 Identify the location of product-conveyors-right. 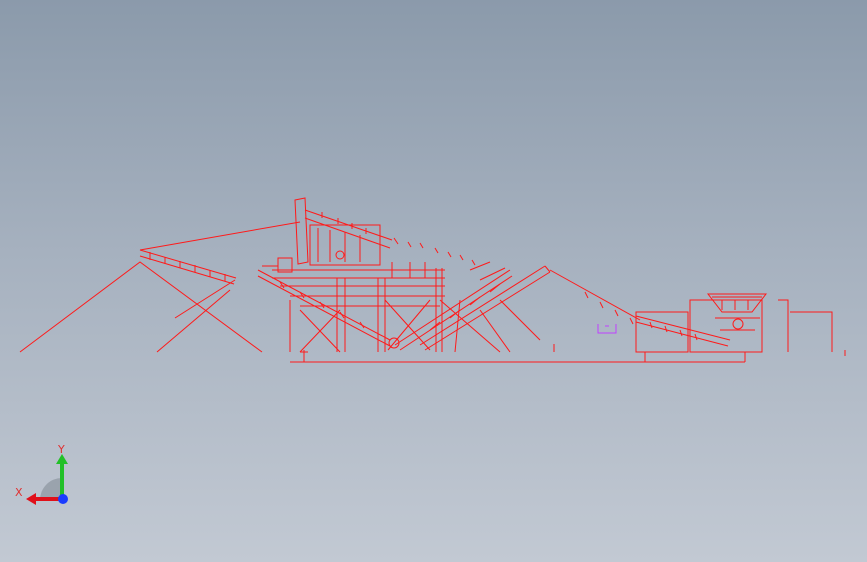
(472, 307).